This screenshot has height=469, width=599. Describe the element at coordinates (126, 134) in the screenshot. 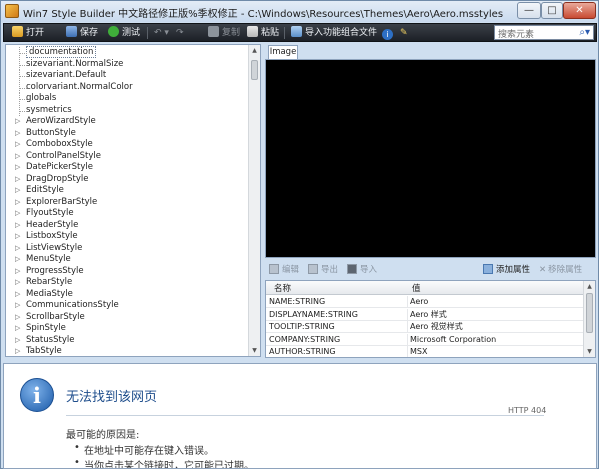

I see `tree-item: ▷ ButtonStyle` at that location.